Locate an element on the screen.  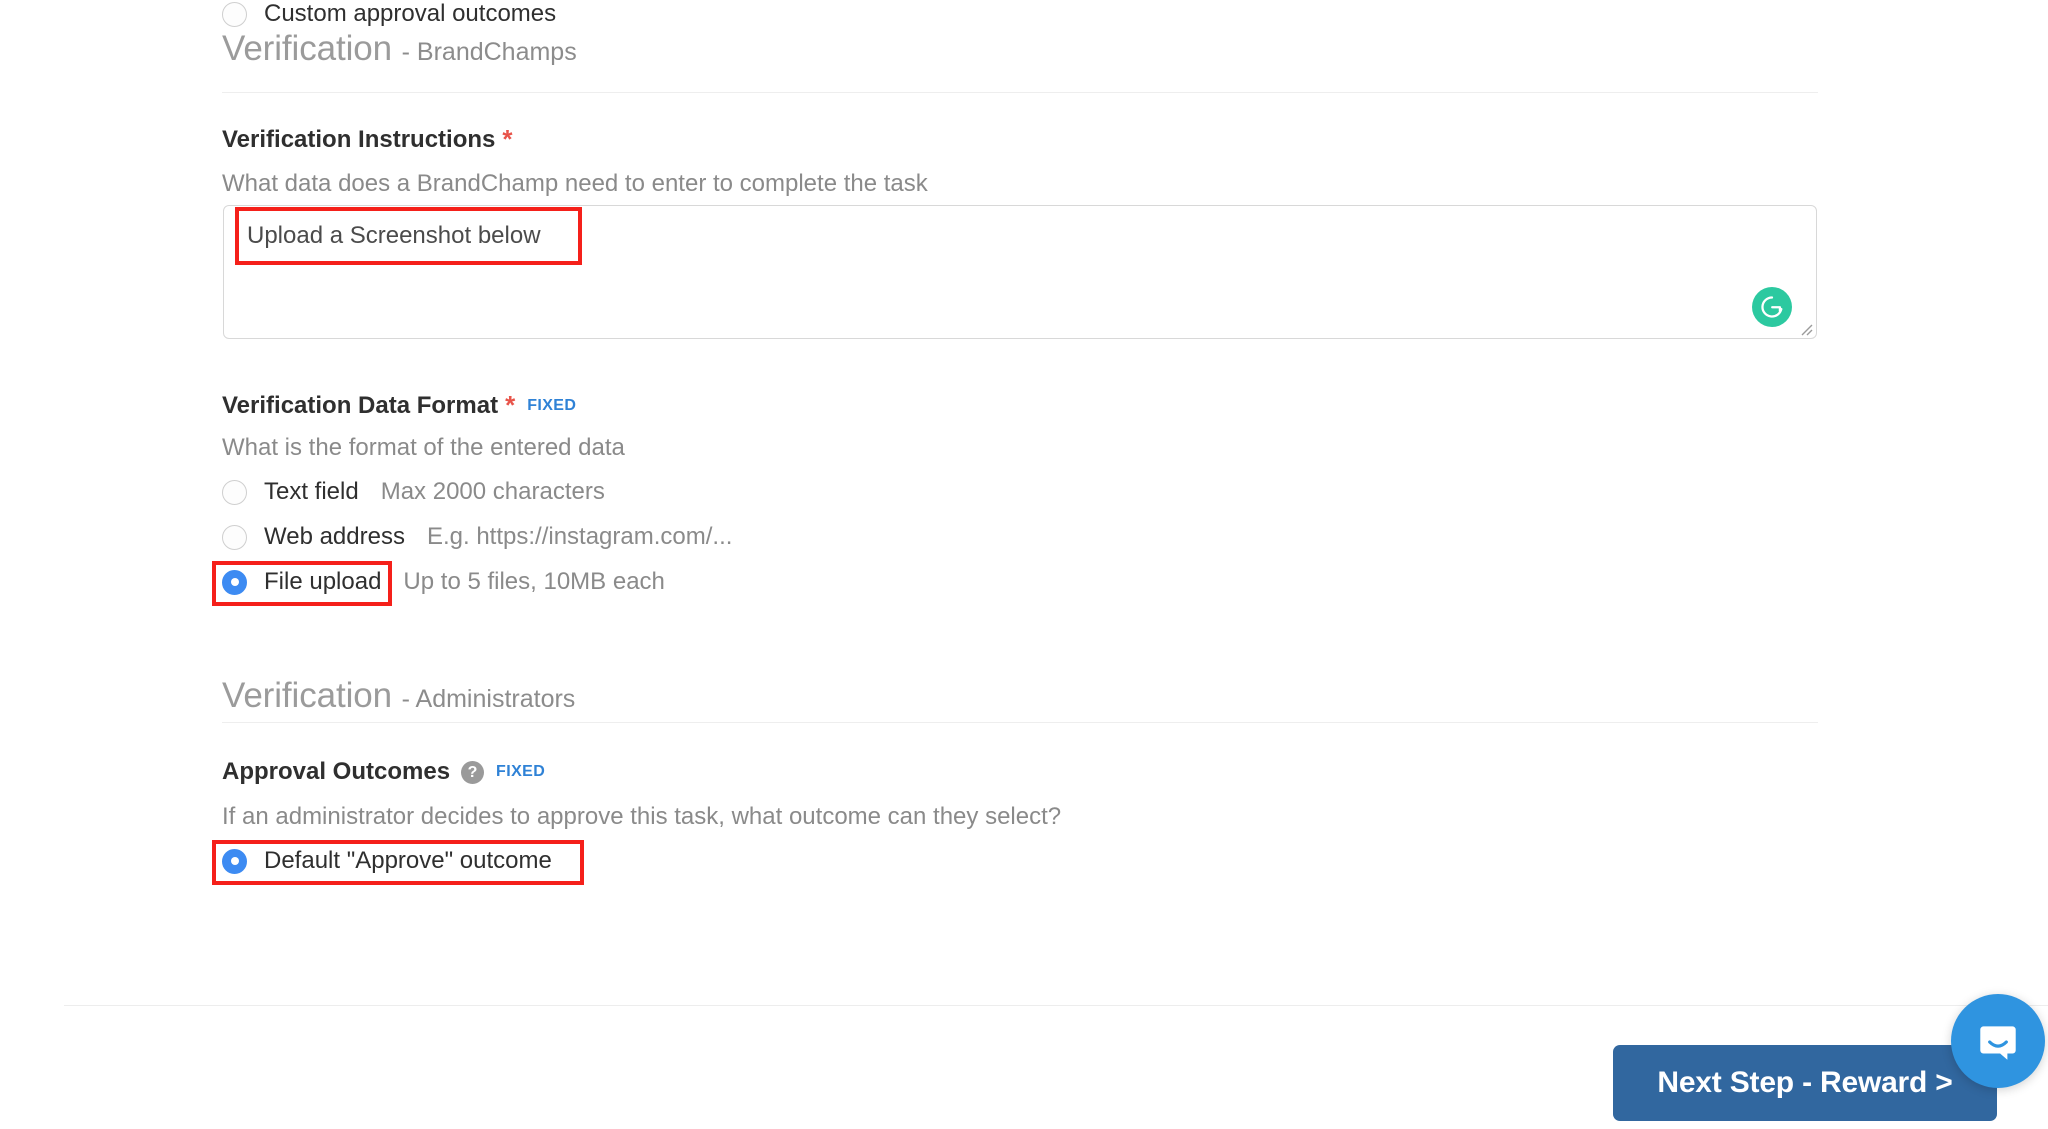
section-heading-administrators: Verification - Administrators is located at coordinates (398, 696).